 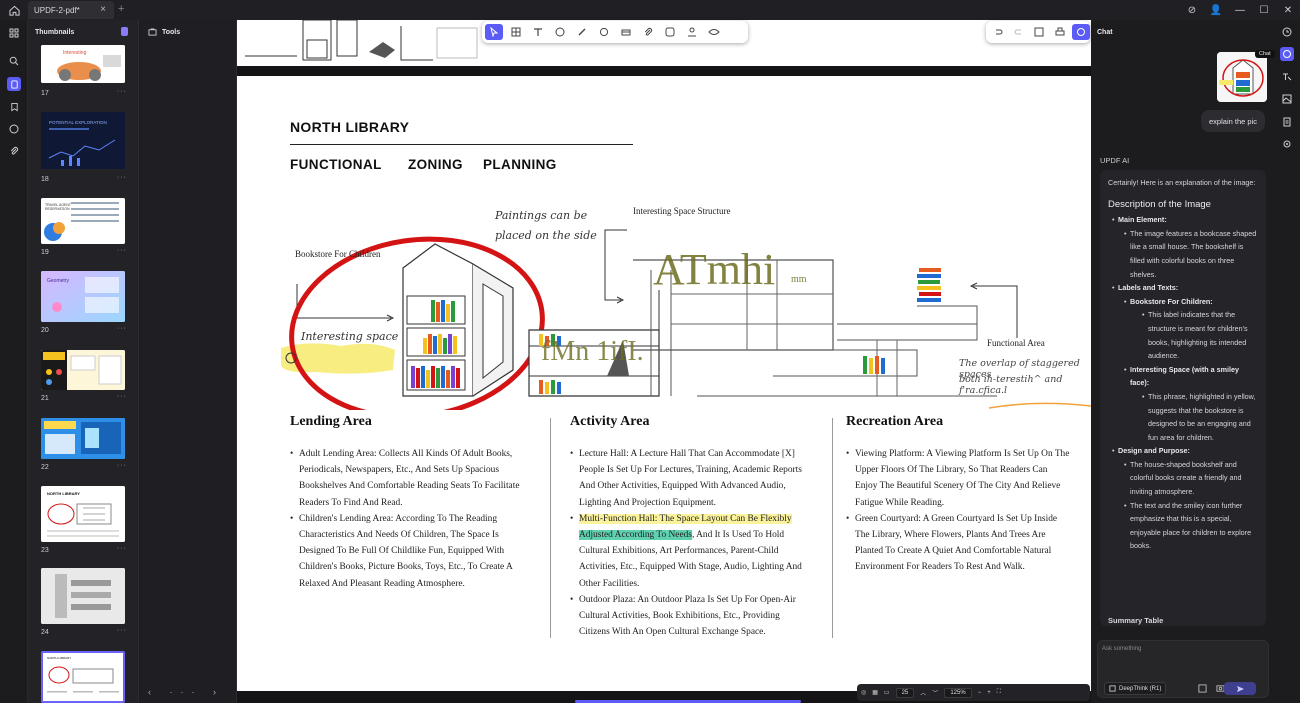 What do you see at coordinates (999, 692) in the screenshot?
I see `fit-width-icon: ⛶` at bounding box center [999, 692].